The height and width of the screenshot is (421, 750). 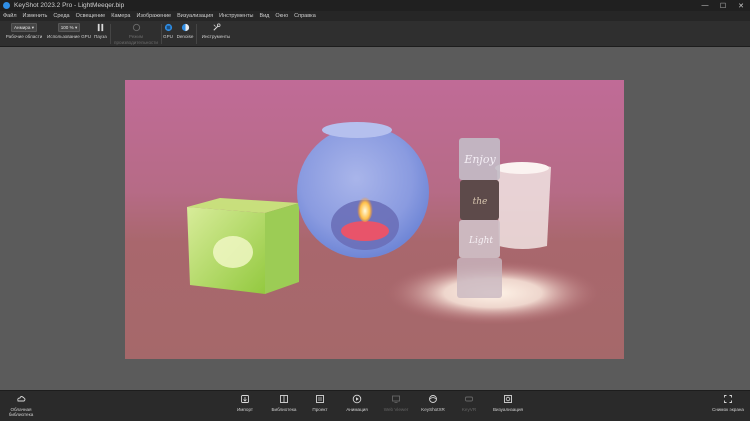 I want to click on gpu-icon, so click(x=168, y=27).